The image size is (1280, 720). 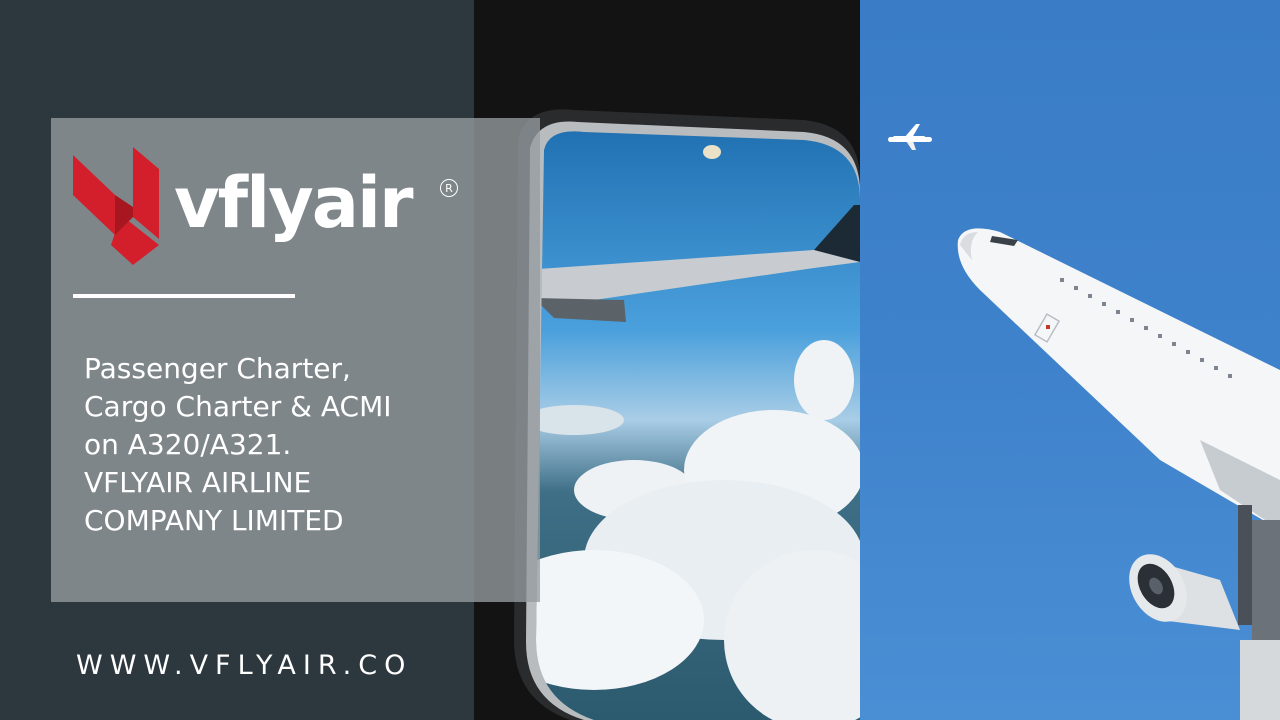 What do you see at coordinates (116, 206) in the screenshot?
I see `vflyair-logo-icon` at bounding box center [116, 206].